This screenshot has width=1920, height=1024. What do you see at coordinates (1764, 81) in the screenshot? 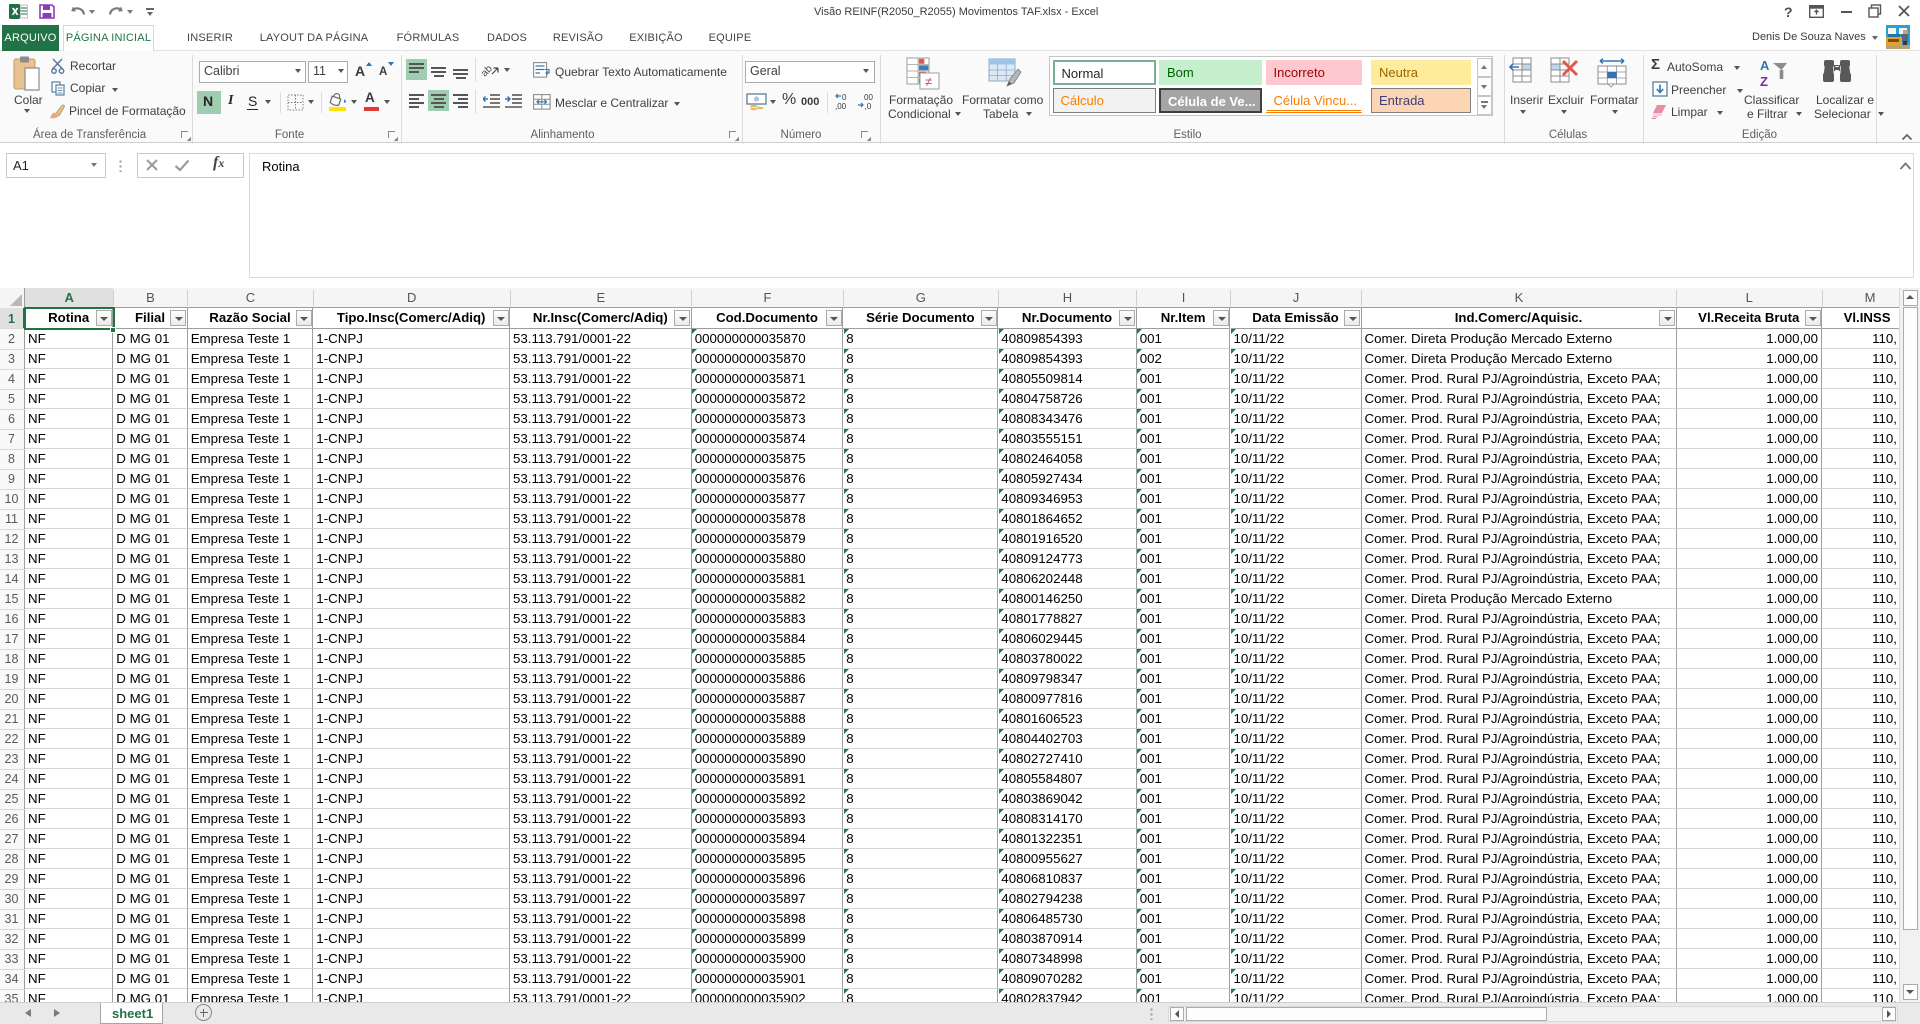
I see `svg-text: Z` at bounding box center [1764, 81].